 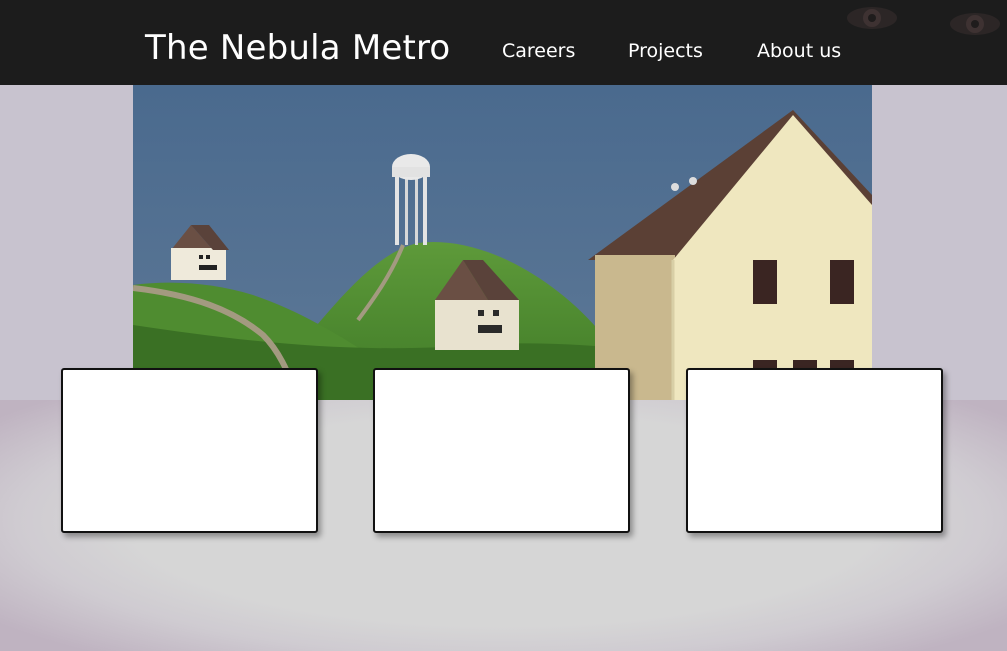 What do you see at coordinates (665, 51) in the screenshot?
I see `nav-projects: Projects` at bounding box center [665, 51].